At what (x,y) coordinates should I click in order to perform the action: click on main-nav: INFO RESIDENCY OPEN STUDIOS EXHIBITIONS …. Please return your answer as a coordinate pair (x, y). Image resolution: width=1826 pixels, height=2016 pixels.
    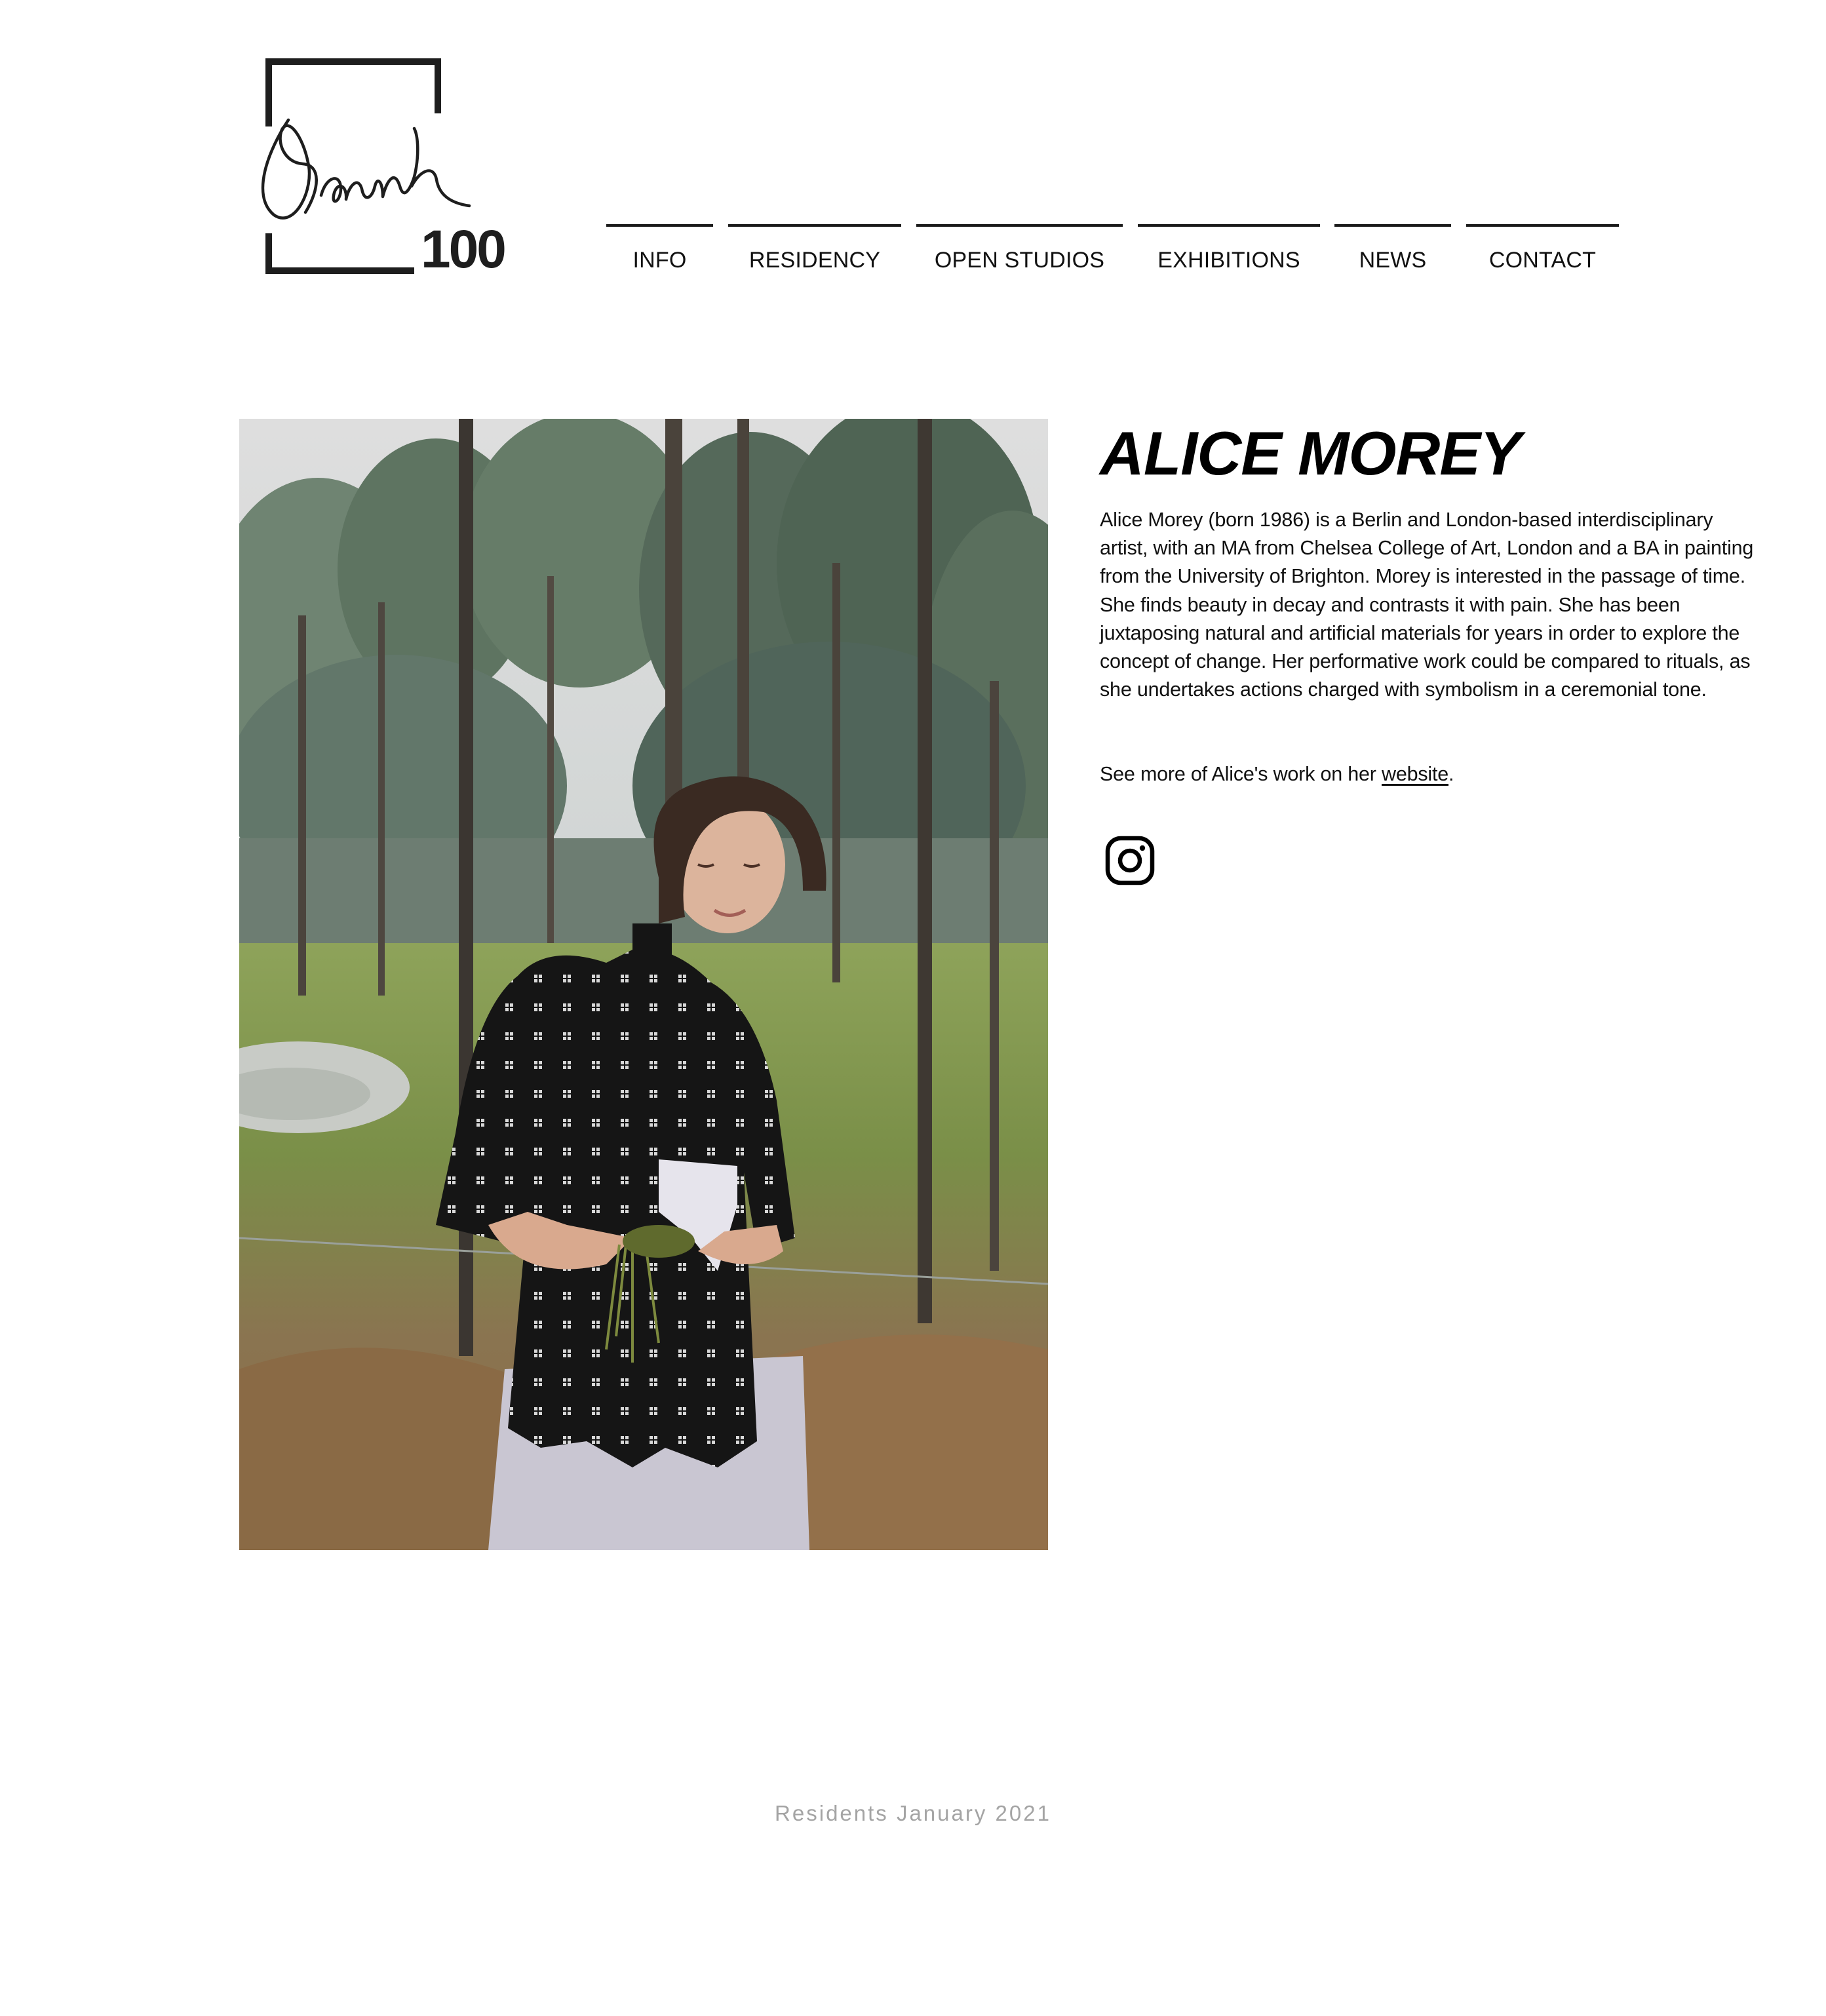
    Looking at the image, I should click on (913, 250).